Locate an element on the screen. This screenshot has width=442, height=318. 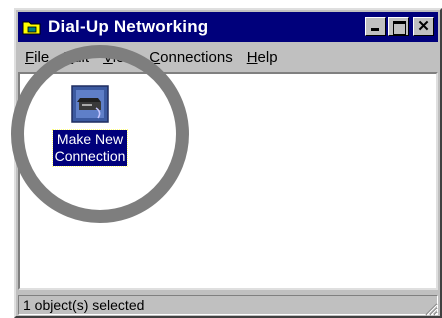
title-bar: Dial-Up Networking ✕ is located at coordinates (228, 27).